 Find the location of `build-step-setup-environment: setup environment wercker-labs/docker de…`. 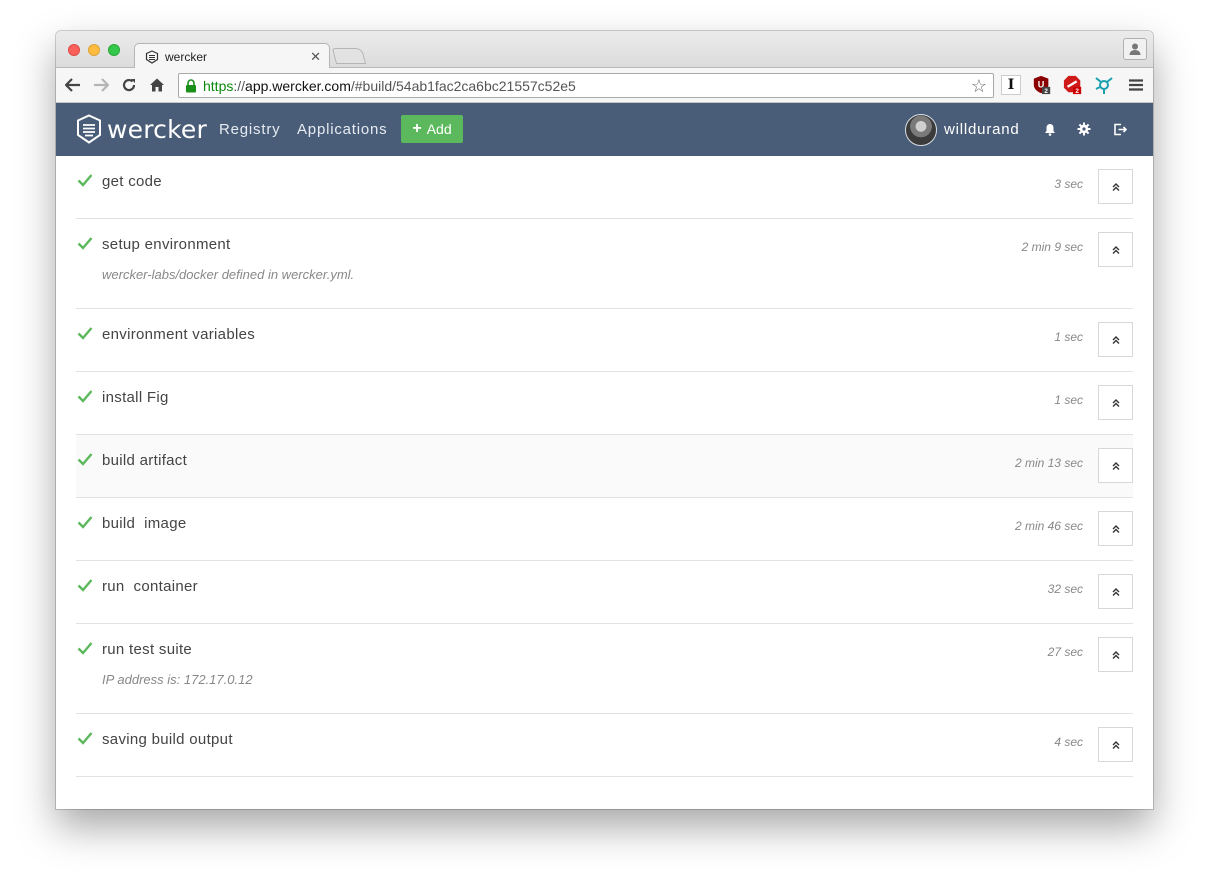

build-step-setup-environment: setup environment wercker-labs/docker de… is located at coordinates (604, 264).